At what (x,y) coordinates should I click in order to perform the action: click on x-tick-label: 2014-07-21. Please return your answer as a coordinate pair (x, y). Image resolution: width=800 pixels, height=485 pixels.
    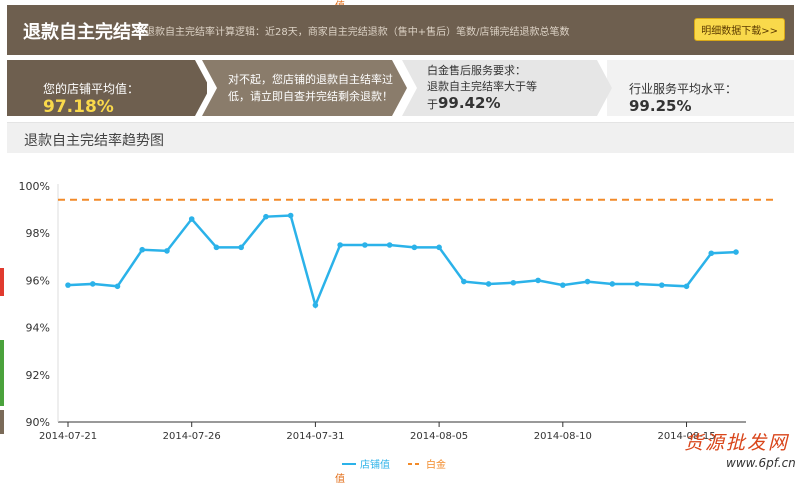
    Looking at the image, I should click on (68, 436).